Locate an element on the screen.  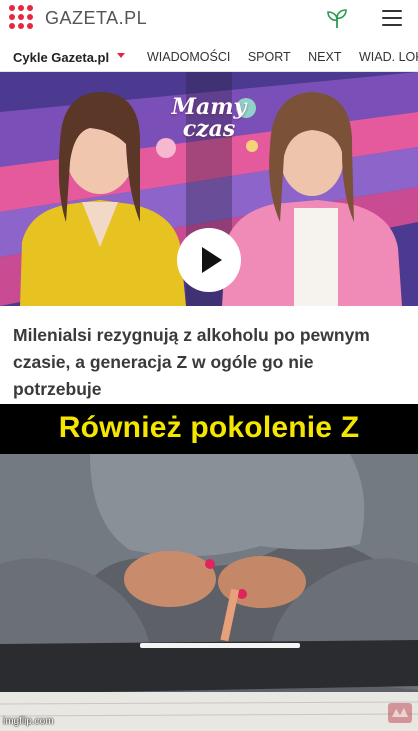
chevron-down-icon is located at coordinates (121, 55).